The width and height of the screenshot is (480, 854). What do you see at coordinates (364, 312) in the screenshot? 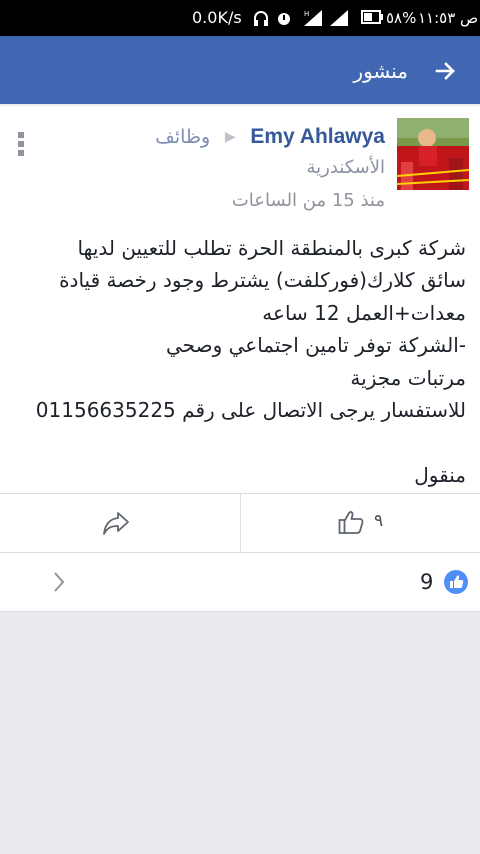
I see `post-body-line: معدات+العمل 12 ساعه` at bounding box center [364, 312].